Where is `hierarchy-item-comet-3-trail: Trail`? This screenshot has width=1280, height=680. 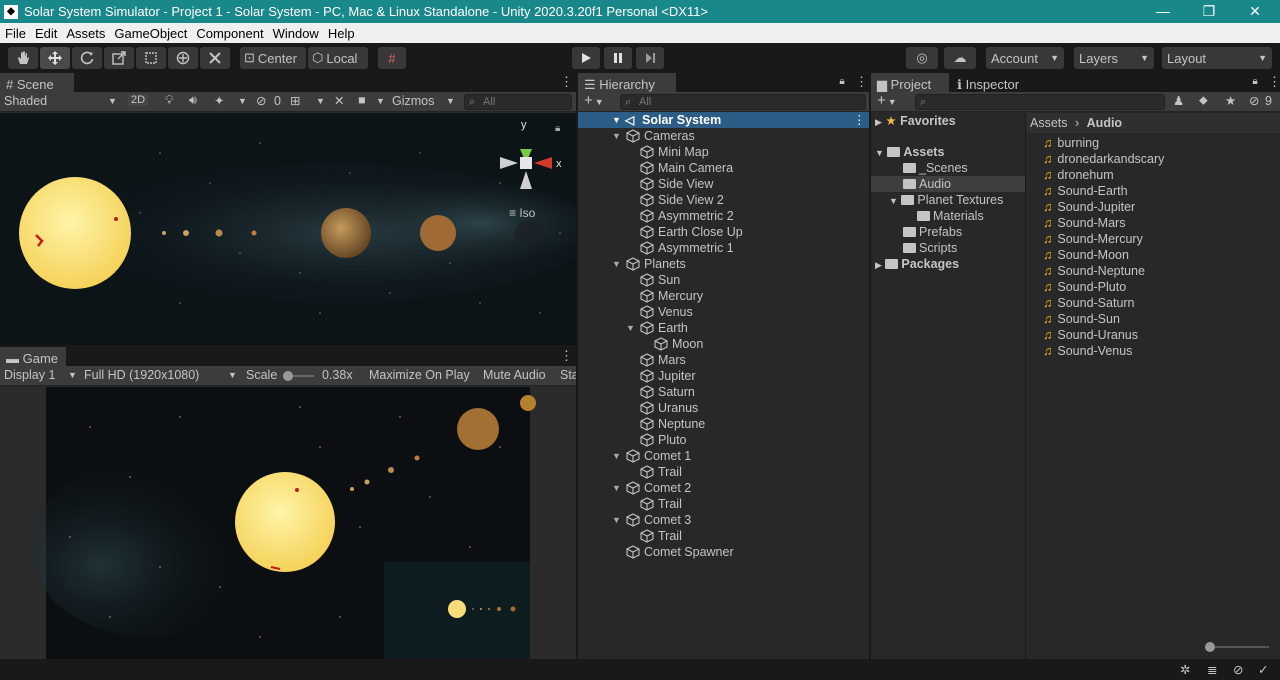
hierarchy-item-comet-3-trail: Trail is located at coordinates (723, 536).